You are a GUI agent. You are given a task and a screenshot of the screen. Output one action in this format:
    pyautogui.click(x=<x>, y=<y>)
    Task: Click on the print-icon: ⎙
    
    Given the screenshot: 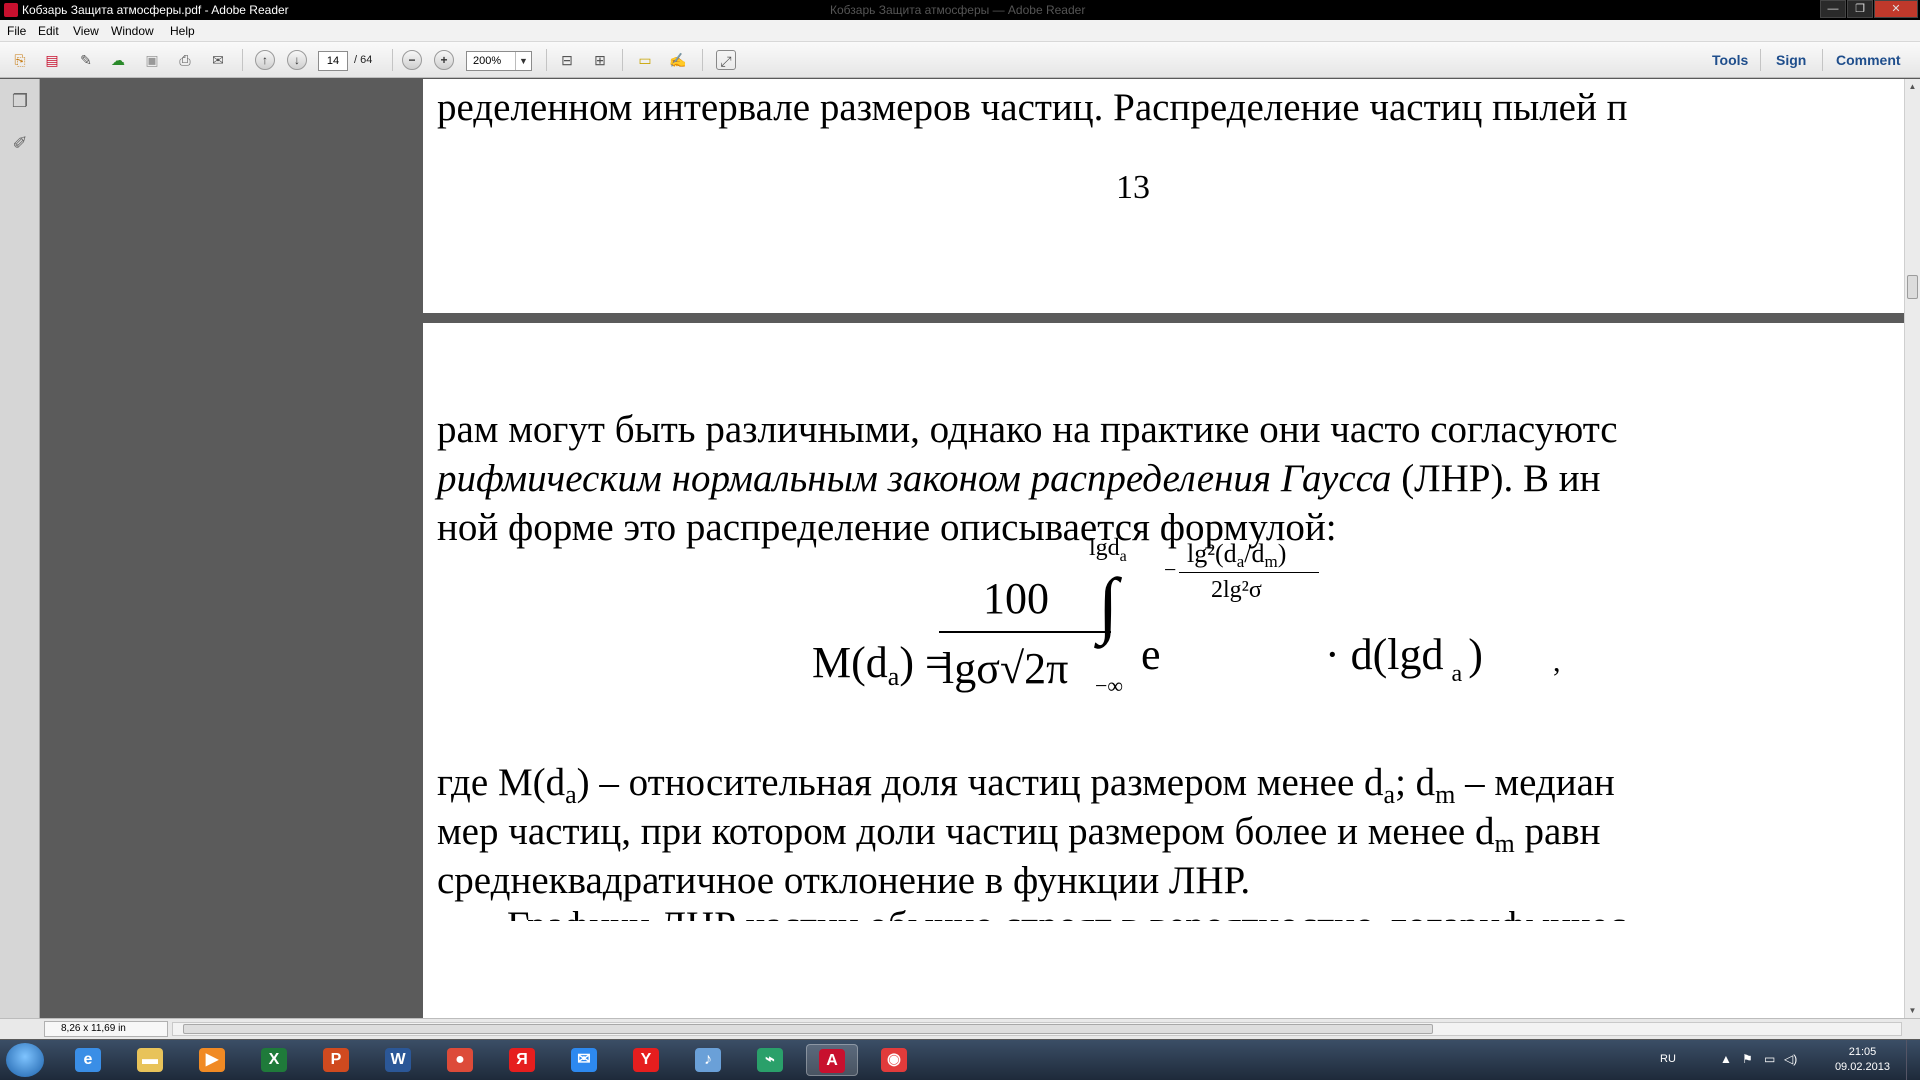 What is the action you would take?
    pyautogui.click(x=185, y=60)
    